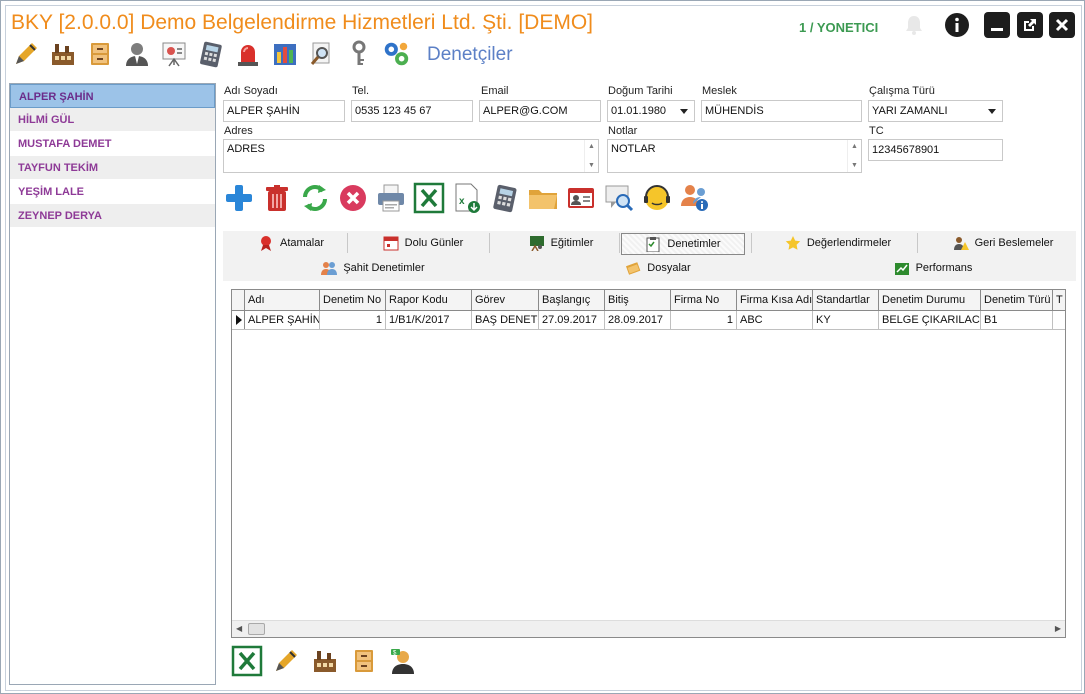 This screenshot has height=694, width=1085. Describe the element at coordinates (322, 54) in the screenshot. I see `search-document-icon` at that location.